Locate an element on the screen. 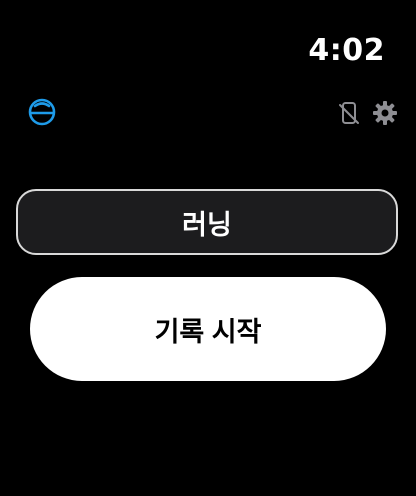 The height and width of the screenshot is (496, 416). gear-icon is located at coordinates (385, 113).